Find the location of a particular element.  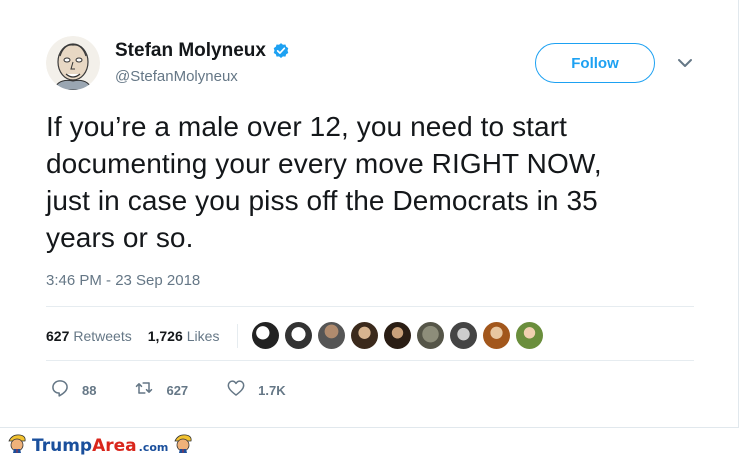

likes-count: 1,726 is located at coordinates (165, 335).